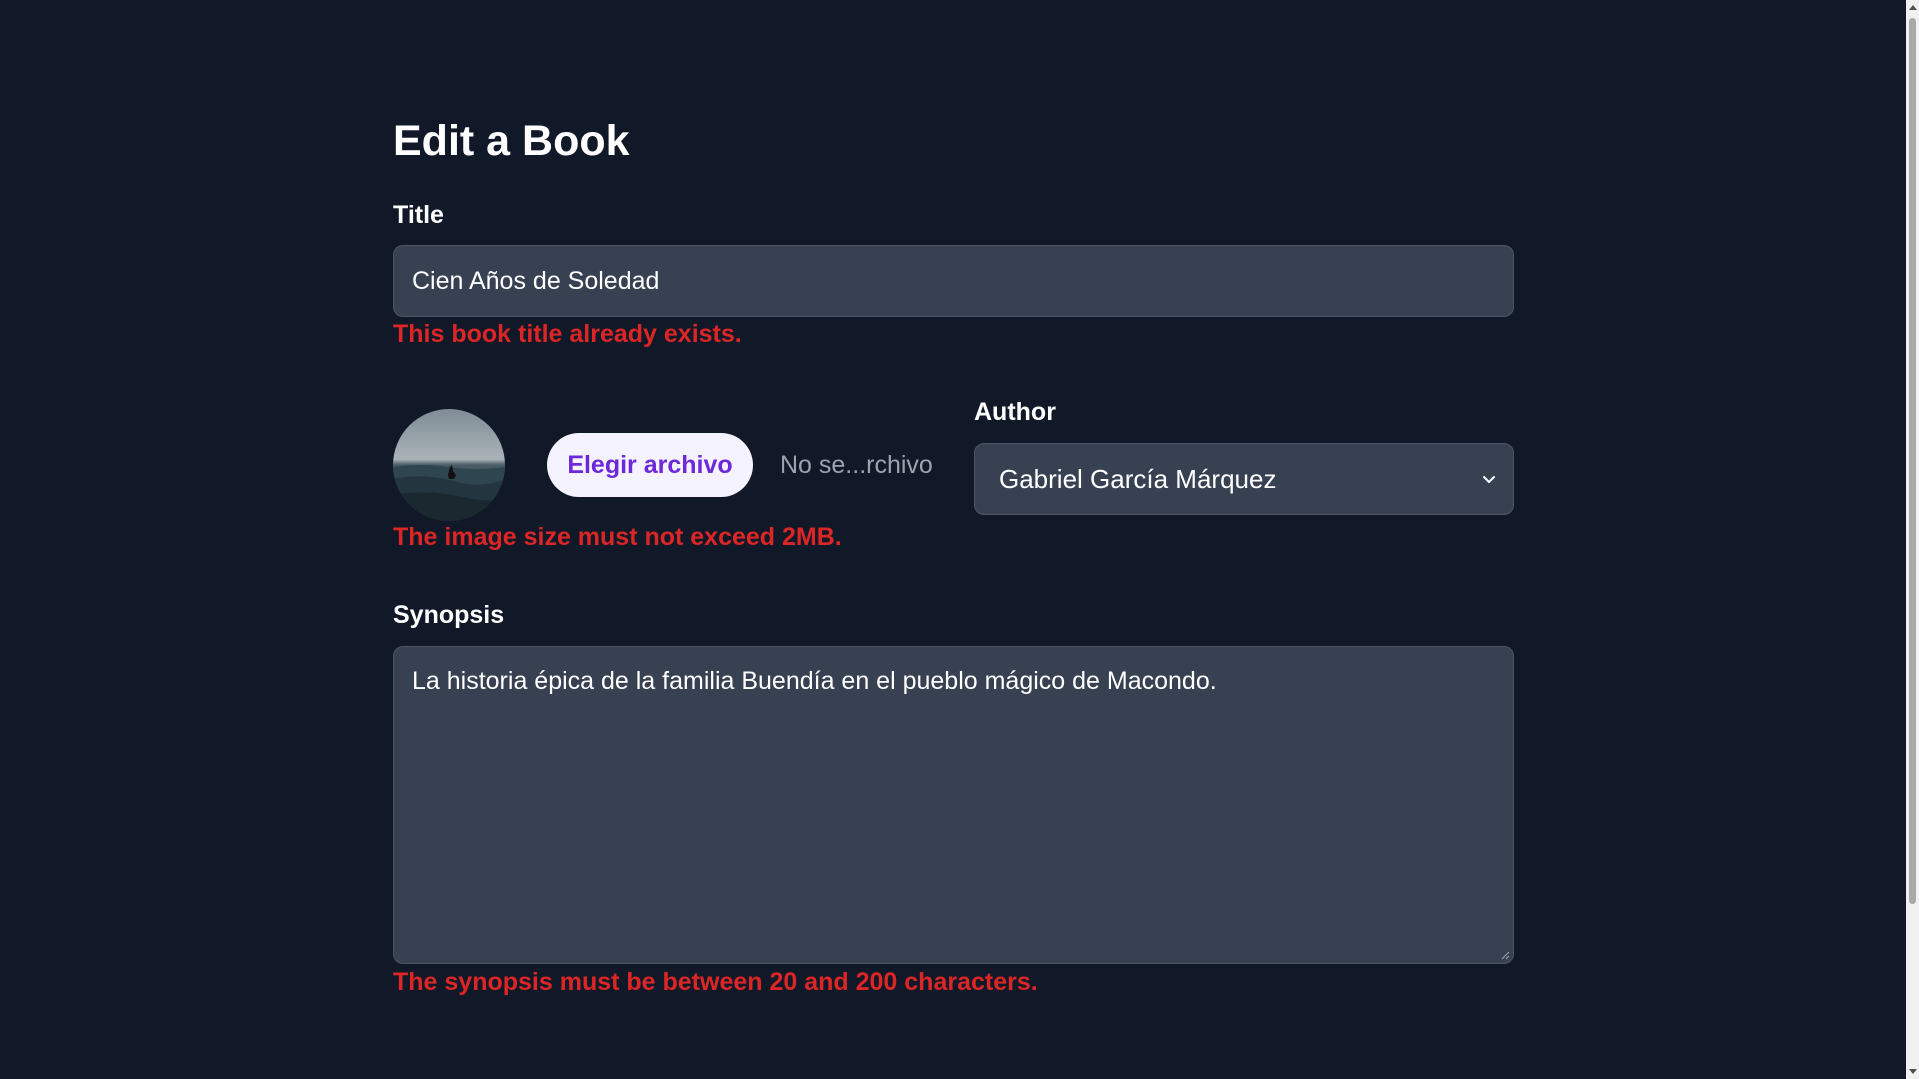 The width and height of the screenshot is (1919, 1079). What do you see at coordinates (511, 141) in the screenshot?
I see `page-title: Edit a Book` at bounding box center [511, 141].